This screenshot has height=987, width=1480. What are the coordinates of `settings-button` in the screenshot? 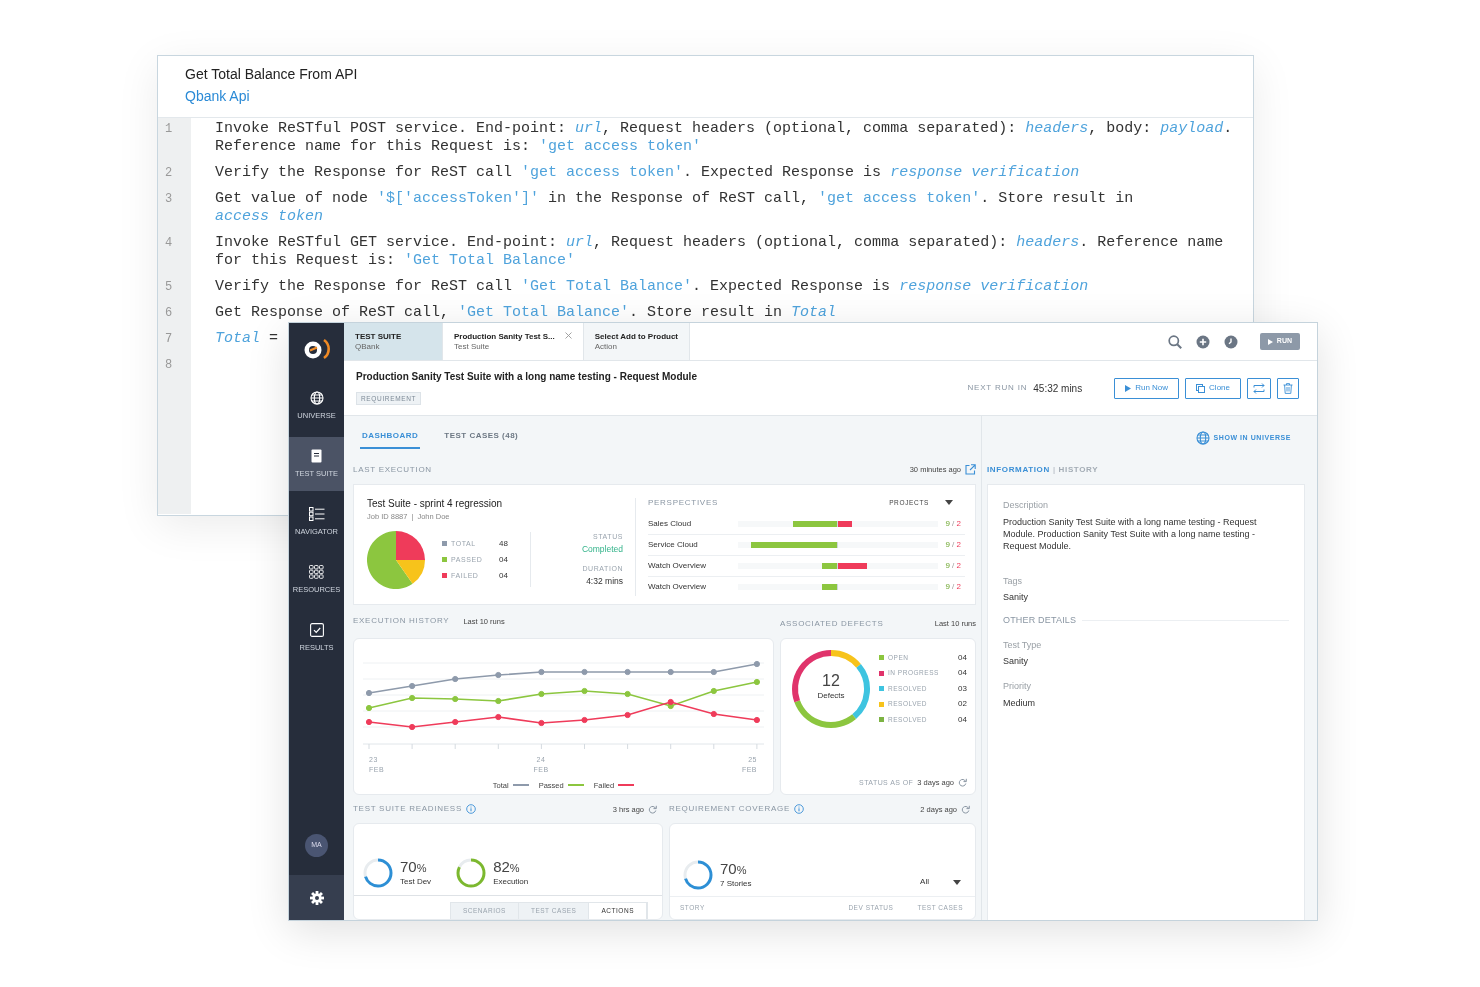 It's located at (316, 897).